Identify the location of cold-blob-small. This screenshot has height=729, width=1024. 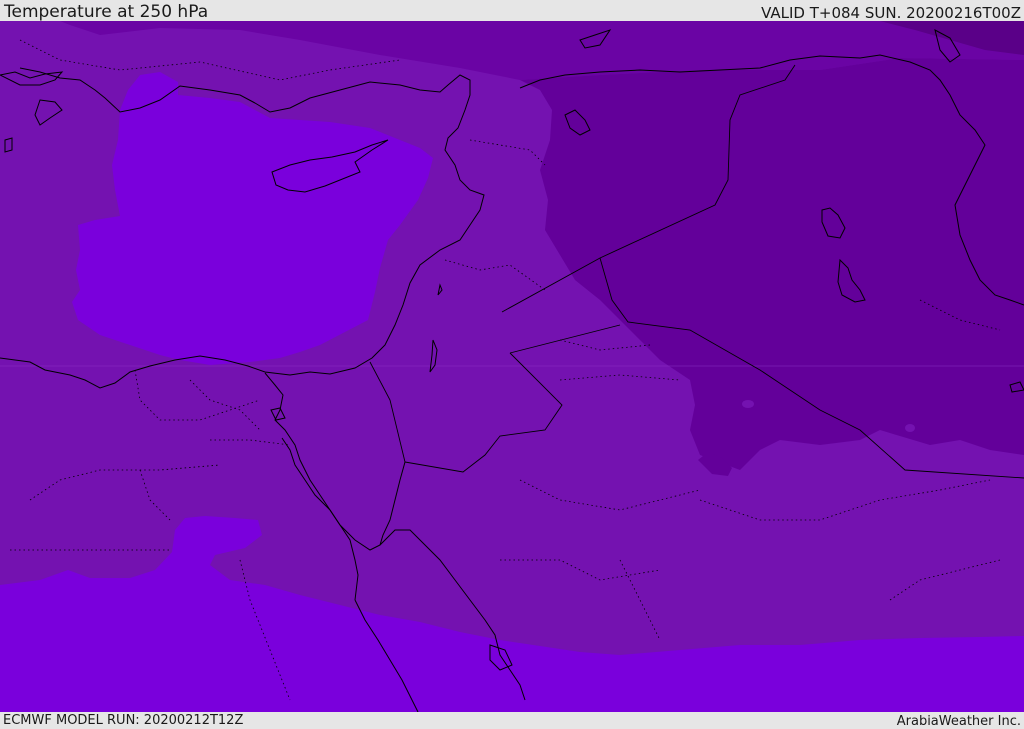
(748, 404).